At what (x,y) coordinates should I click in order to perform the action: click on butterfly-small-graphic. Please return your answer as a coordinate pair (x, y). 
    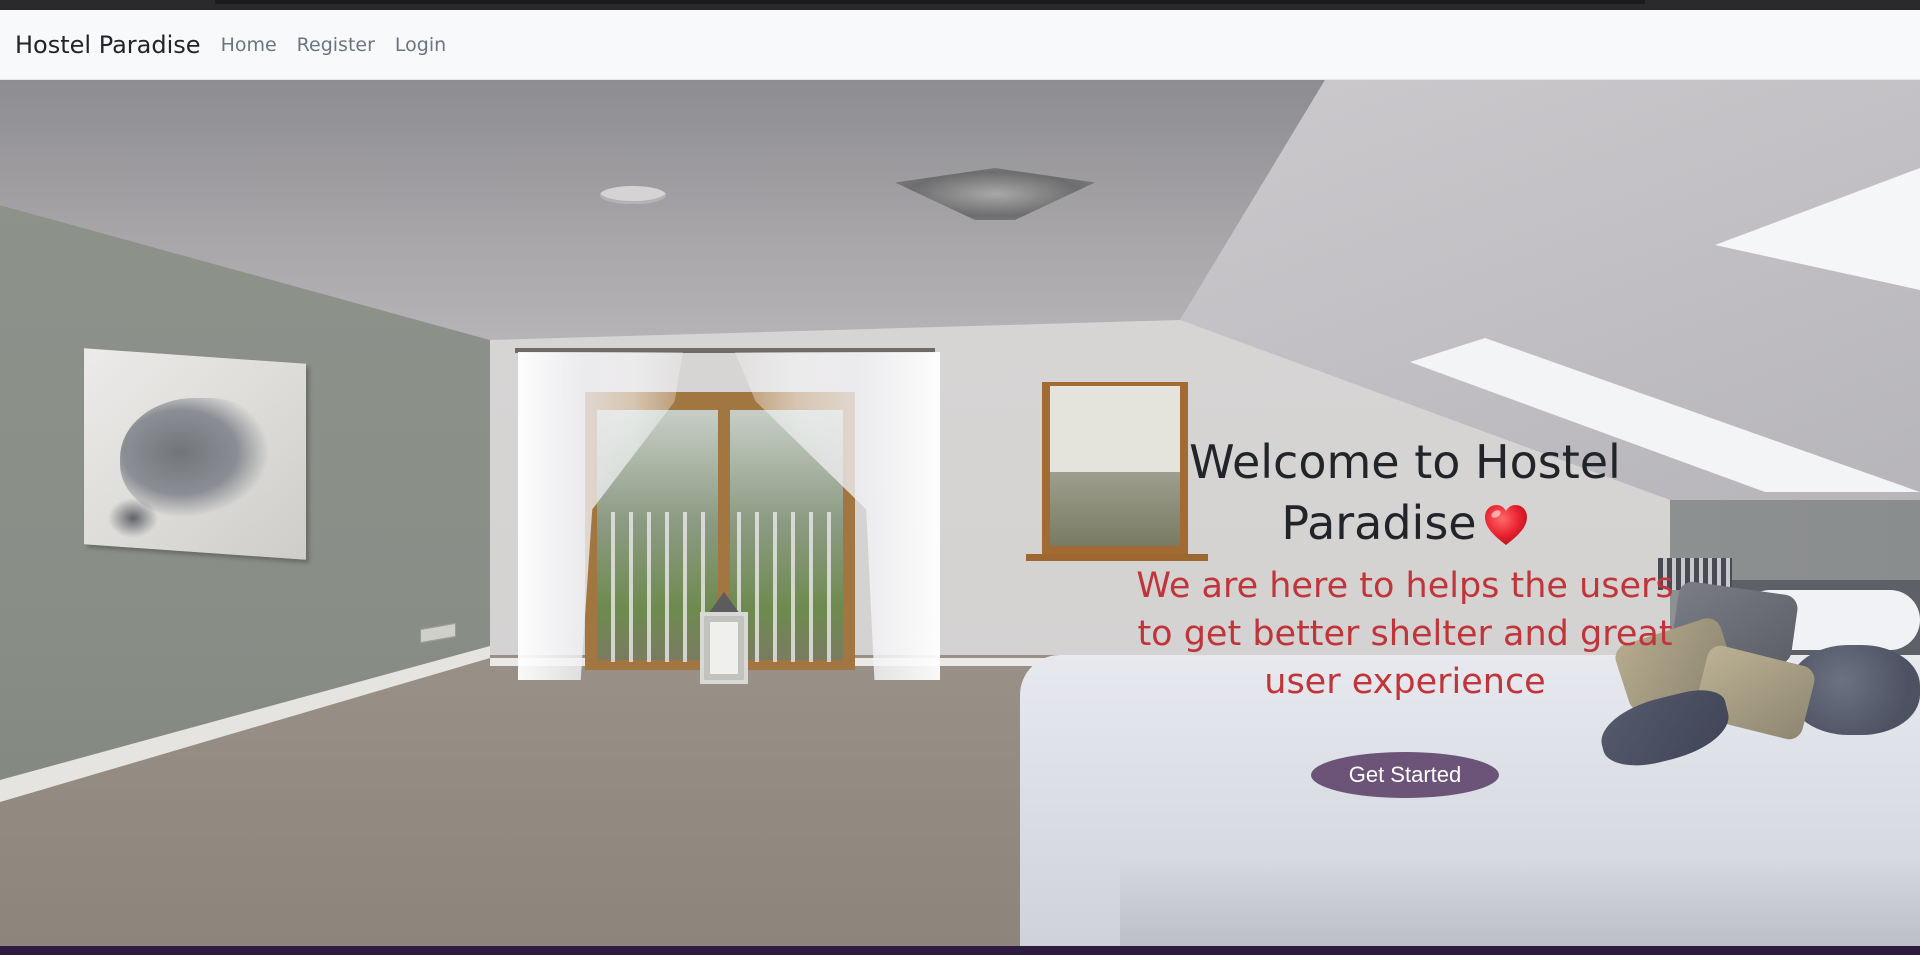
    Looking at the image, I should click on (133, 518).